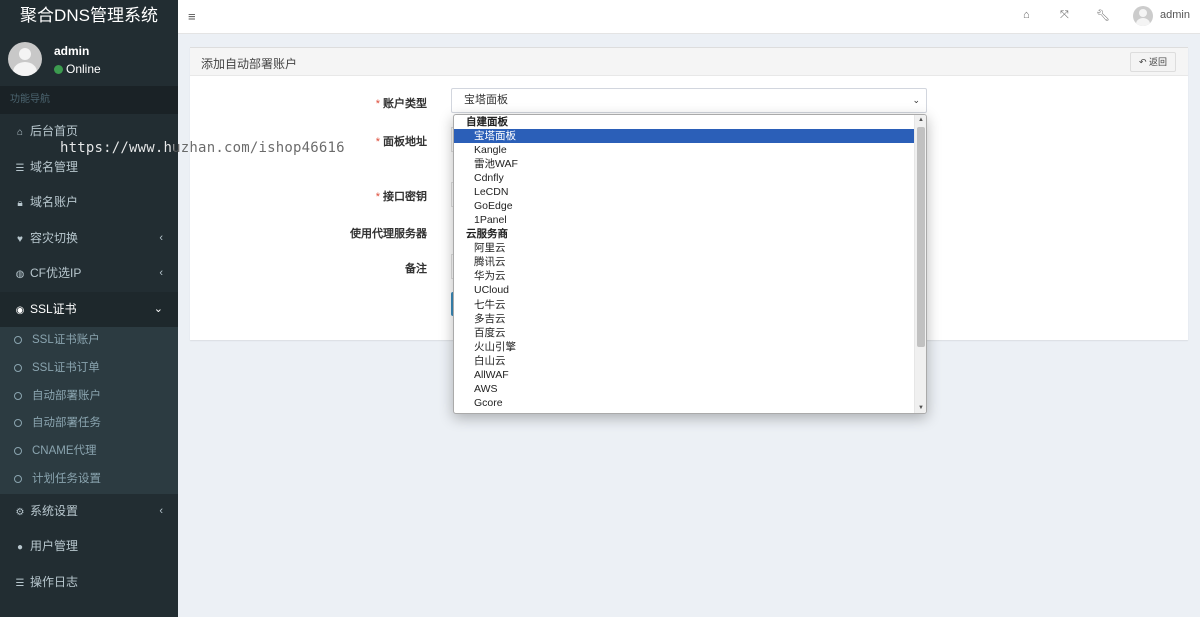 This screenshot has width=1200, height=617. I want to click on dropdown-option: 阿里云, so click(684, 248).